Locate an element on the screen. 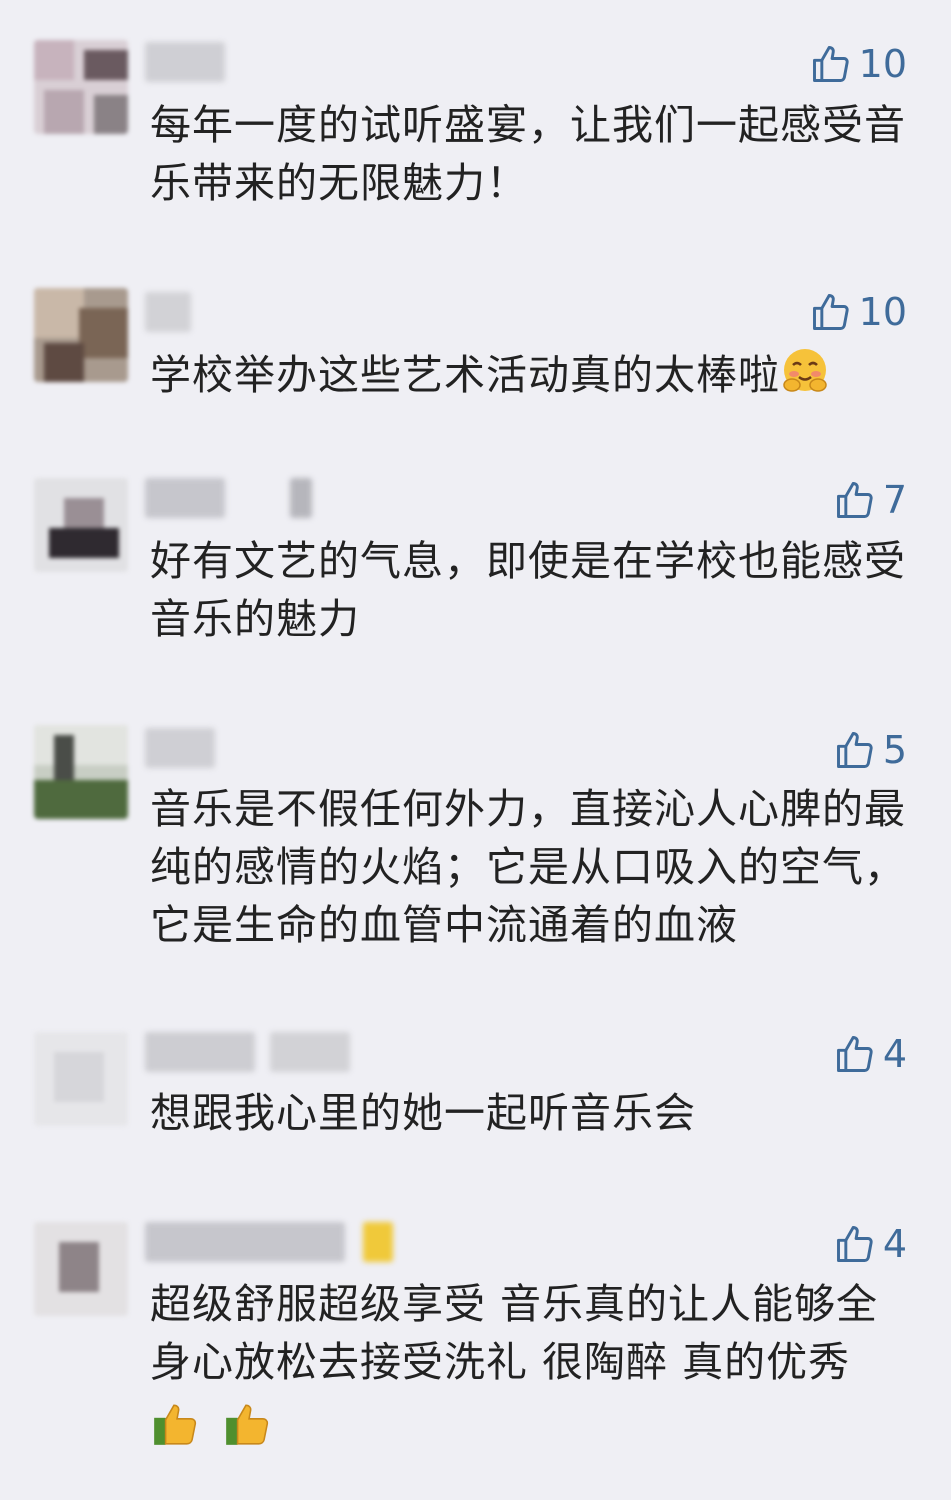 This screenshot has height=1500, width=951. comment-text-body: 超级舒服超级享受 音乐真的让人能够全身心放松去接受洗礼 很陶醉 真的优秀 is located at coordinates (514, 1333).